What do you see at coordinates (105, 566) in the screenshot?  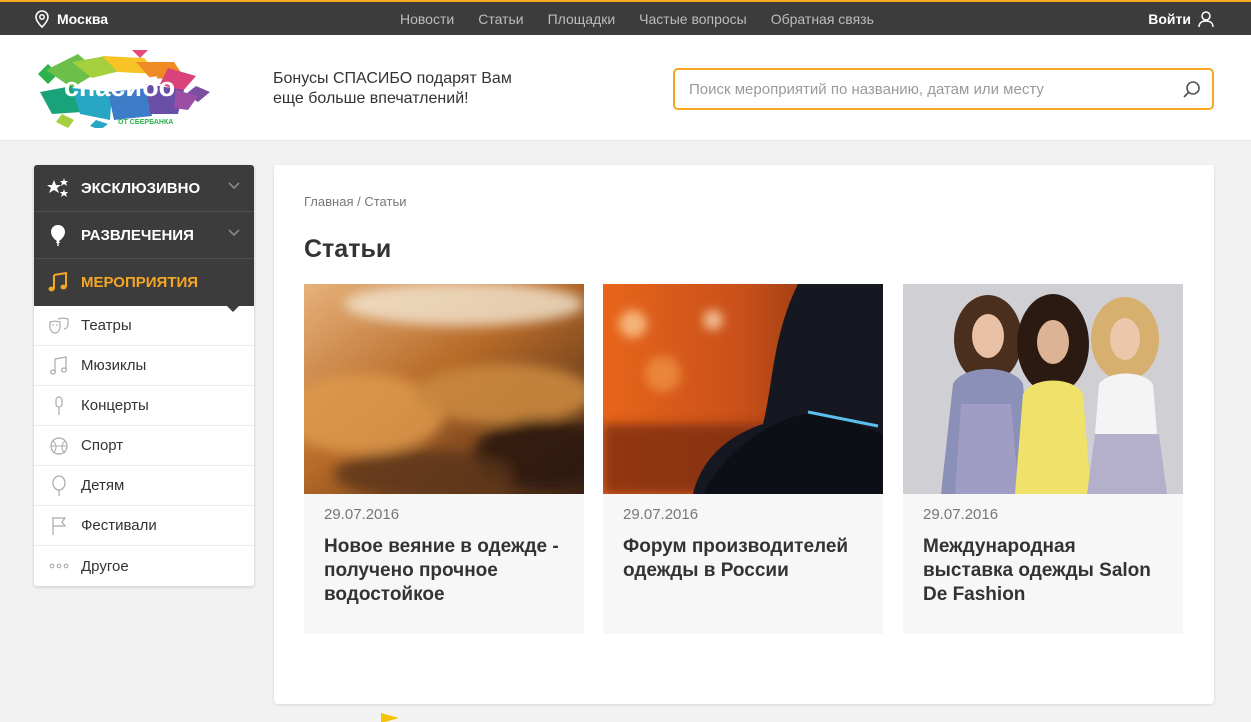 I see `sidebar-item-label: Другое` at bounding box center [105, 566].